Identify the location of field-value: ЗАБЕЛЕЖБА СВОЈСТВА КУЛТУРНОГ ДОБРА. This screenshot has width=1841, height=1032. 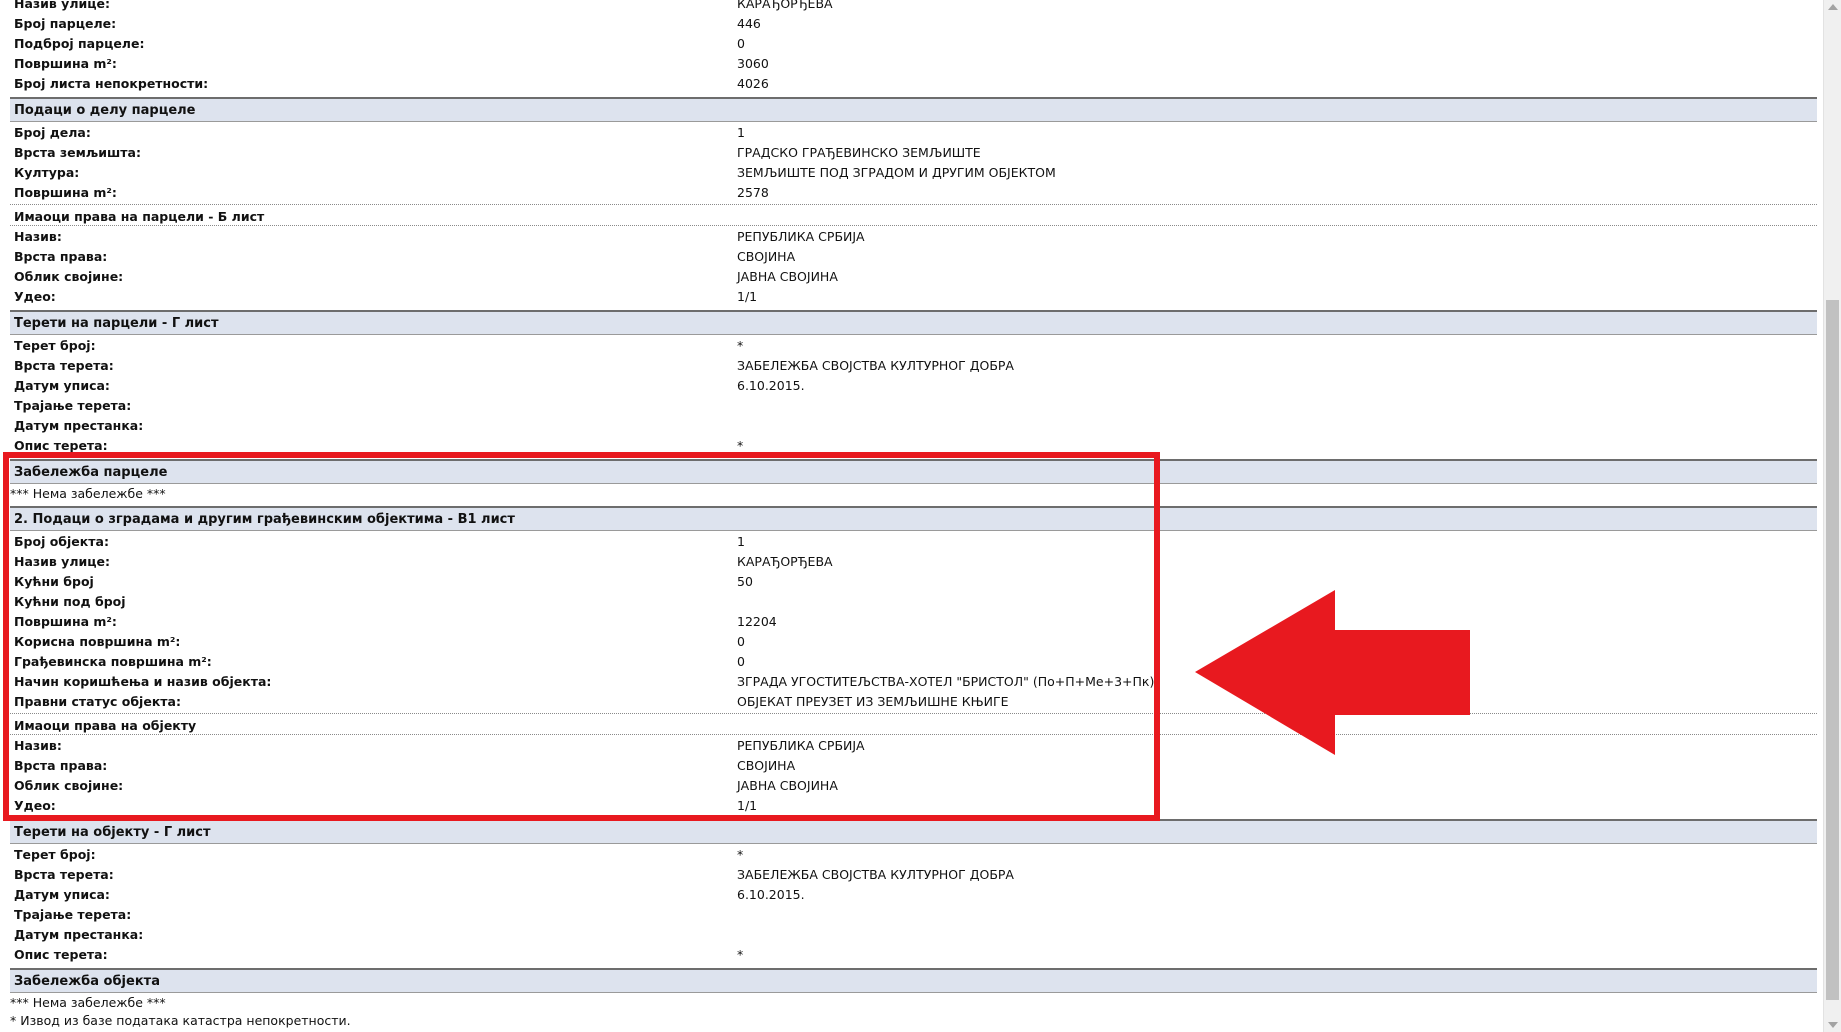
(875, 874).